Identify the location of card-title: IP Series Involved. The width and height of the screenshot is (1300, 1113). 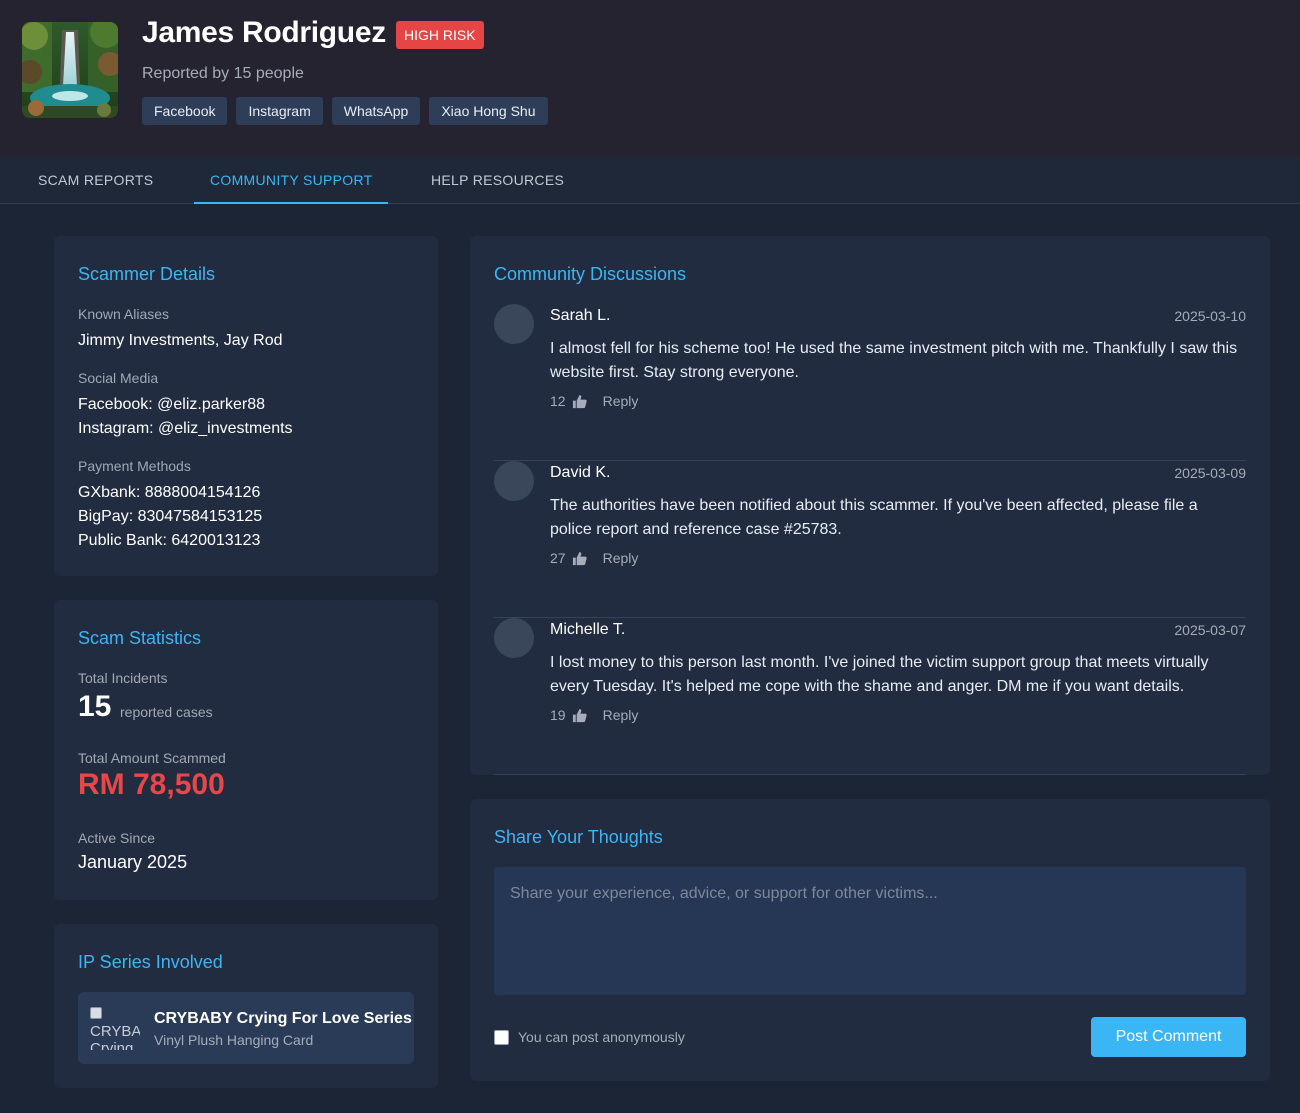
(150, 962).